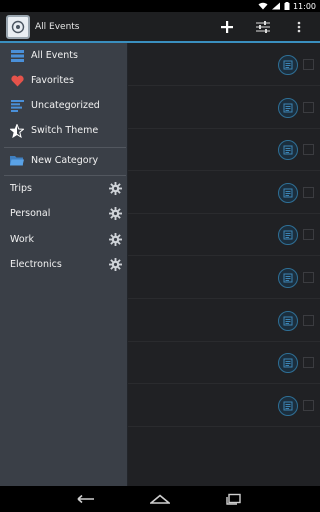  I want to click on category-item-personal: Personal, so click(64, 213).